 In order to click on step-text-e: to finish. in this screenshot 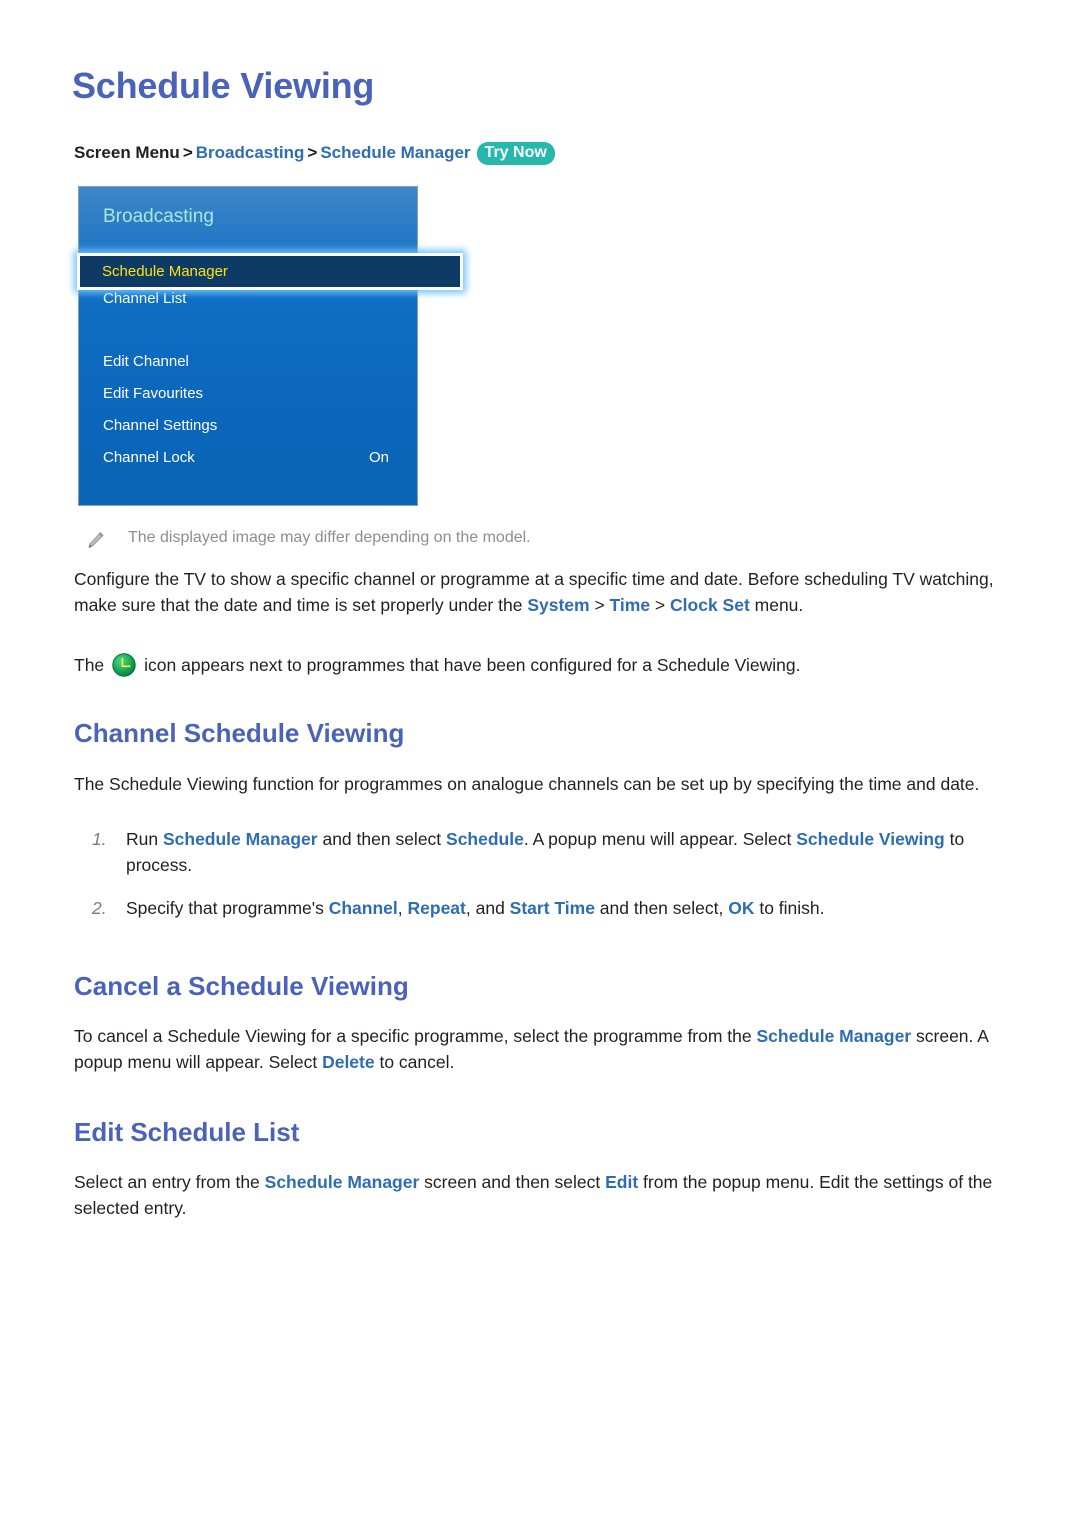, I will do `click(789, 908)`.